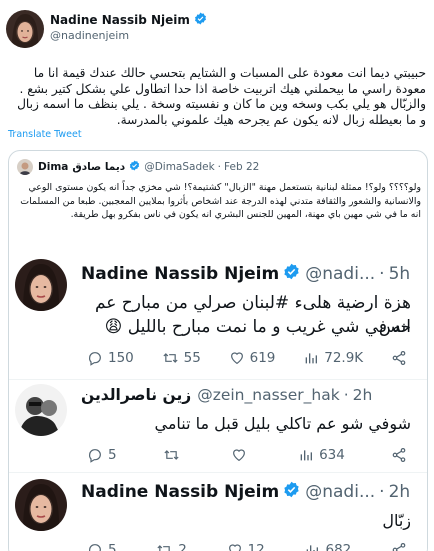 This screenshot has height=551, width=434. I want to click on tweet-actions: 5 2 12 682, so click(247, 545).